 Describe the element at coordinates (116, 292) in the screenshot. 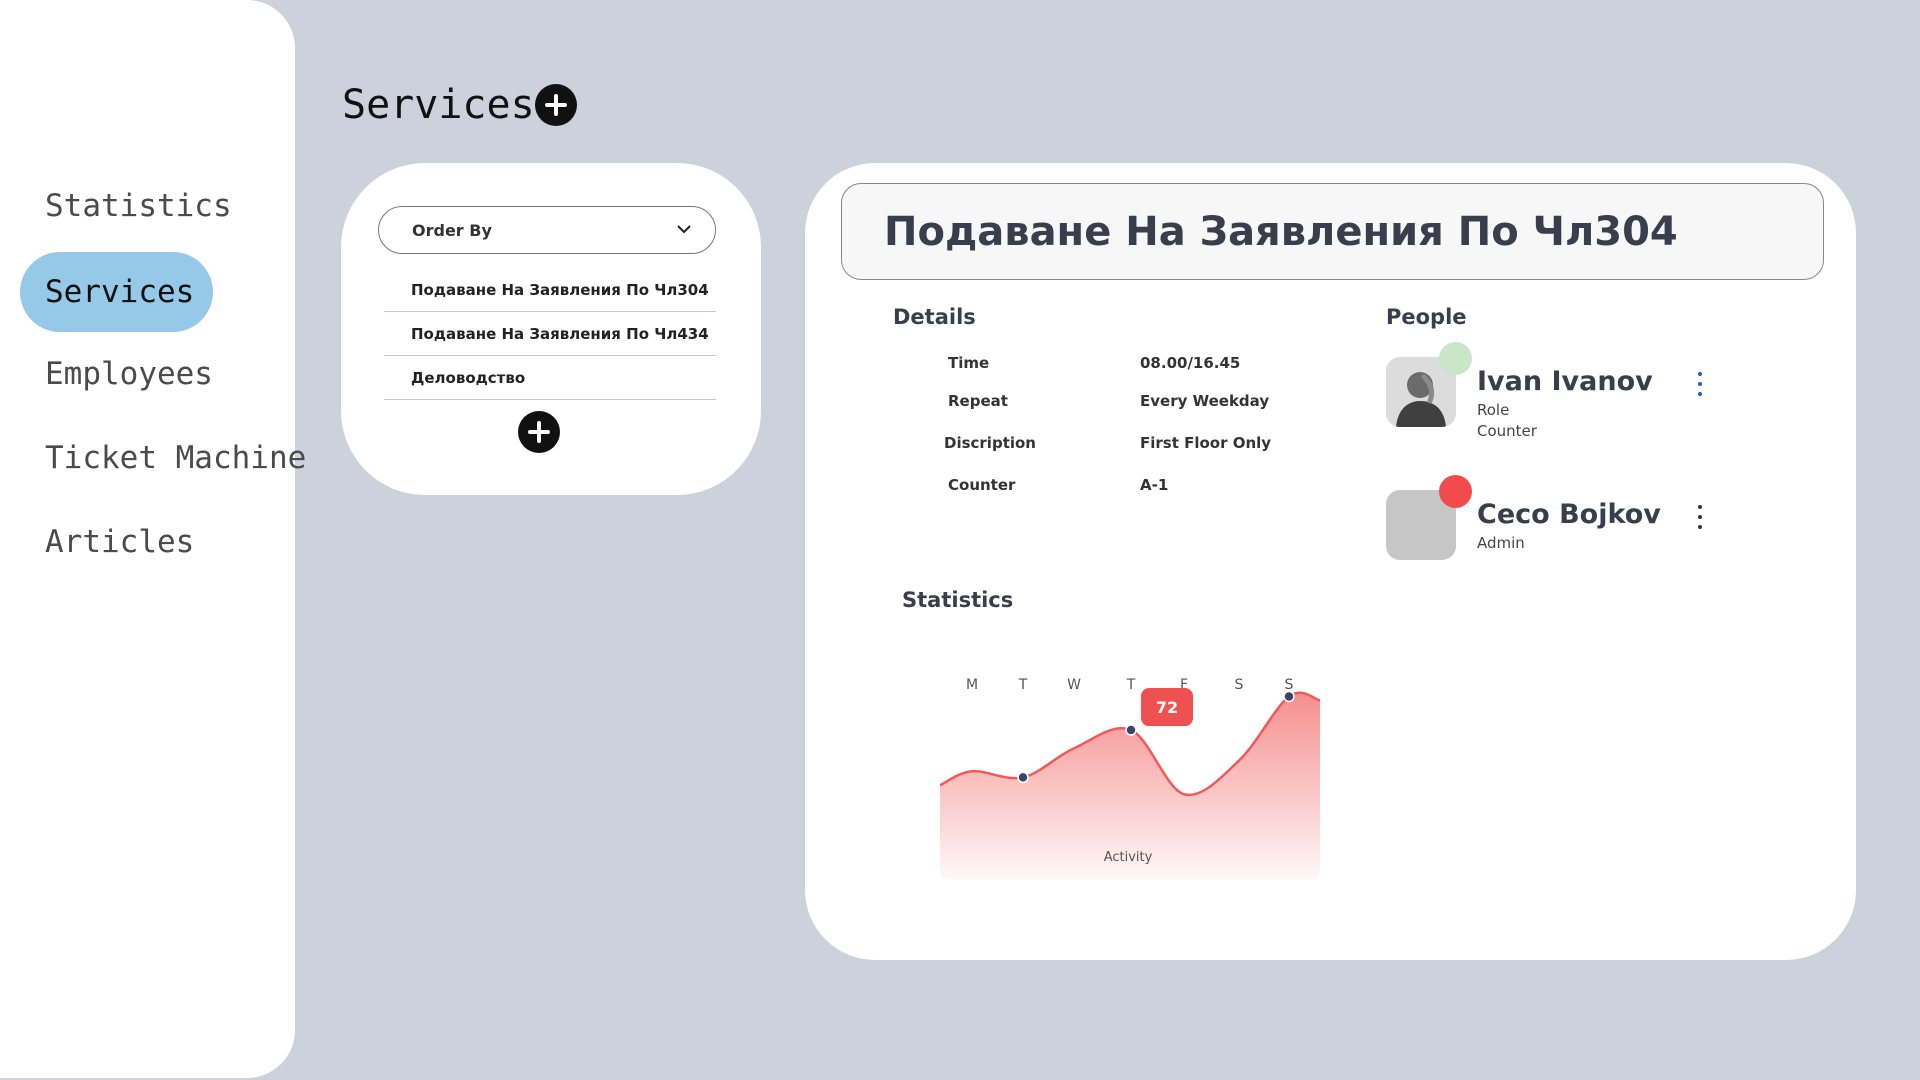

I see `sidebar-item-services: Services` at that location.